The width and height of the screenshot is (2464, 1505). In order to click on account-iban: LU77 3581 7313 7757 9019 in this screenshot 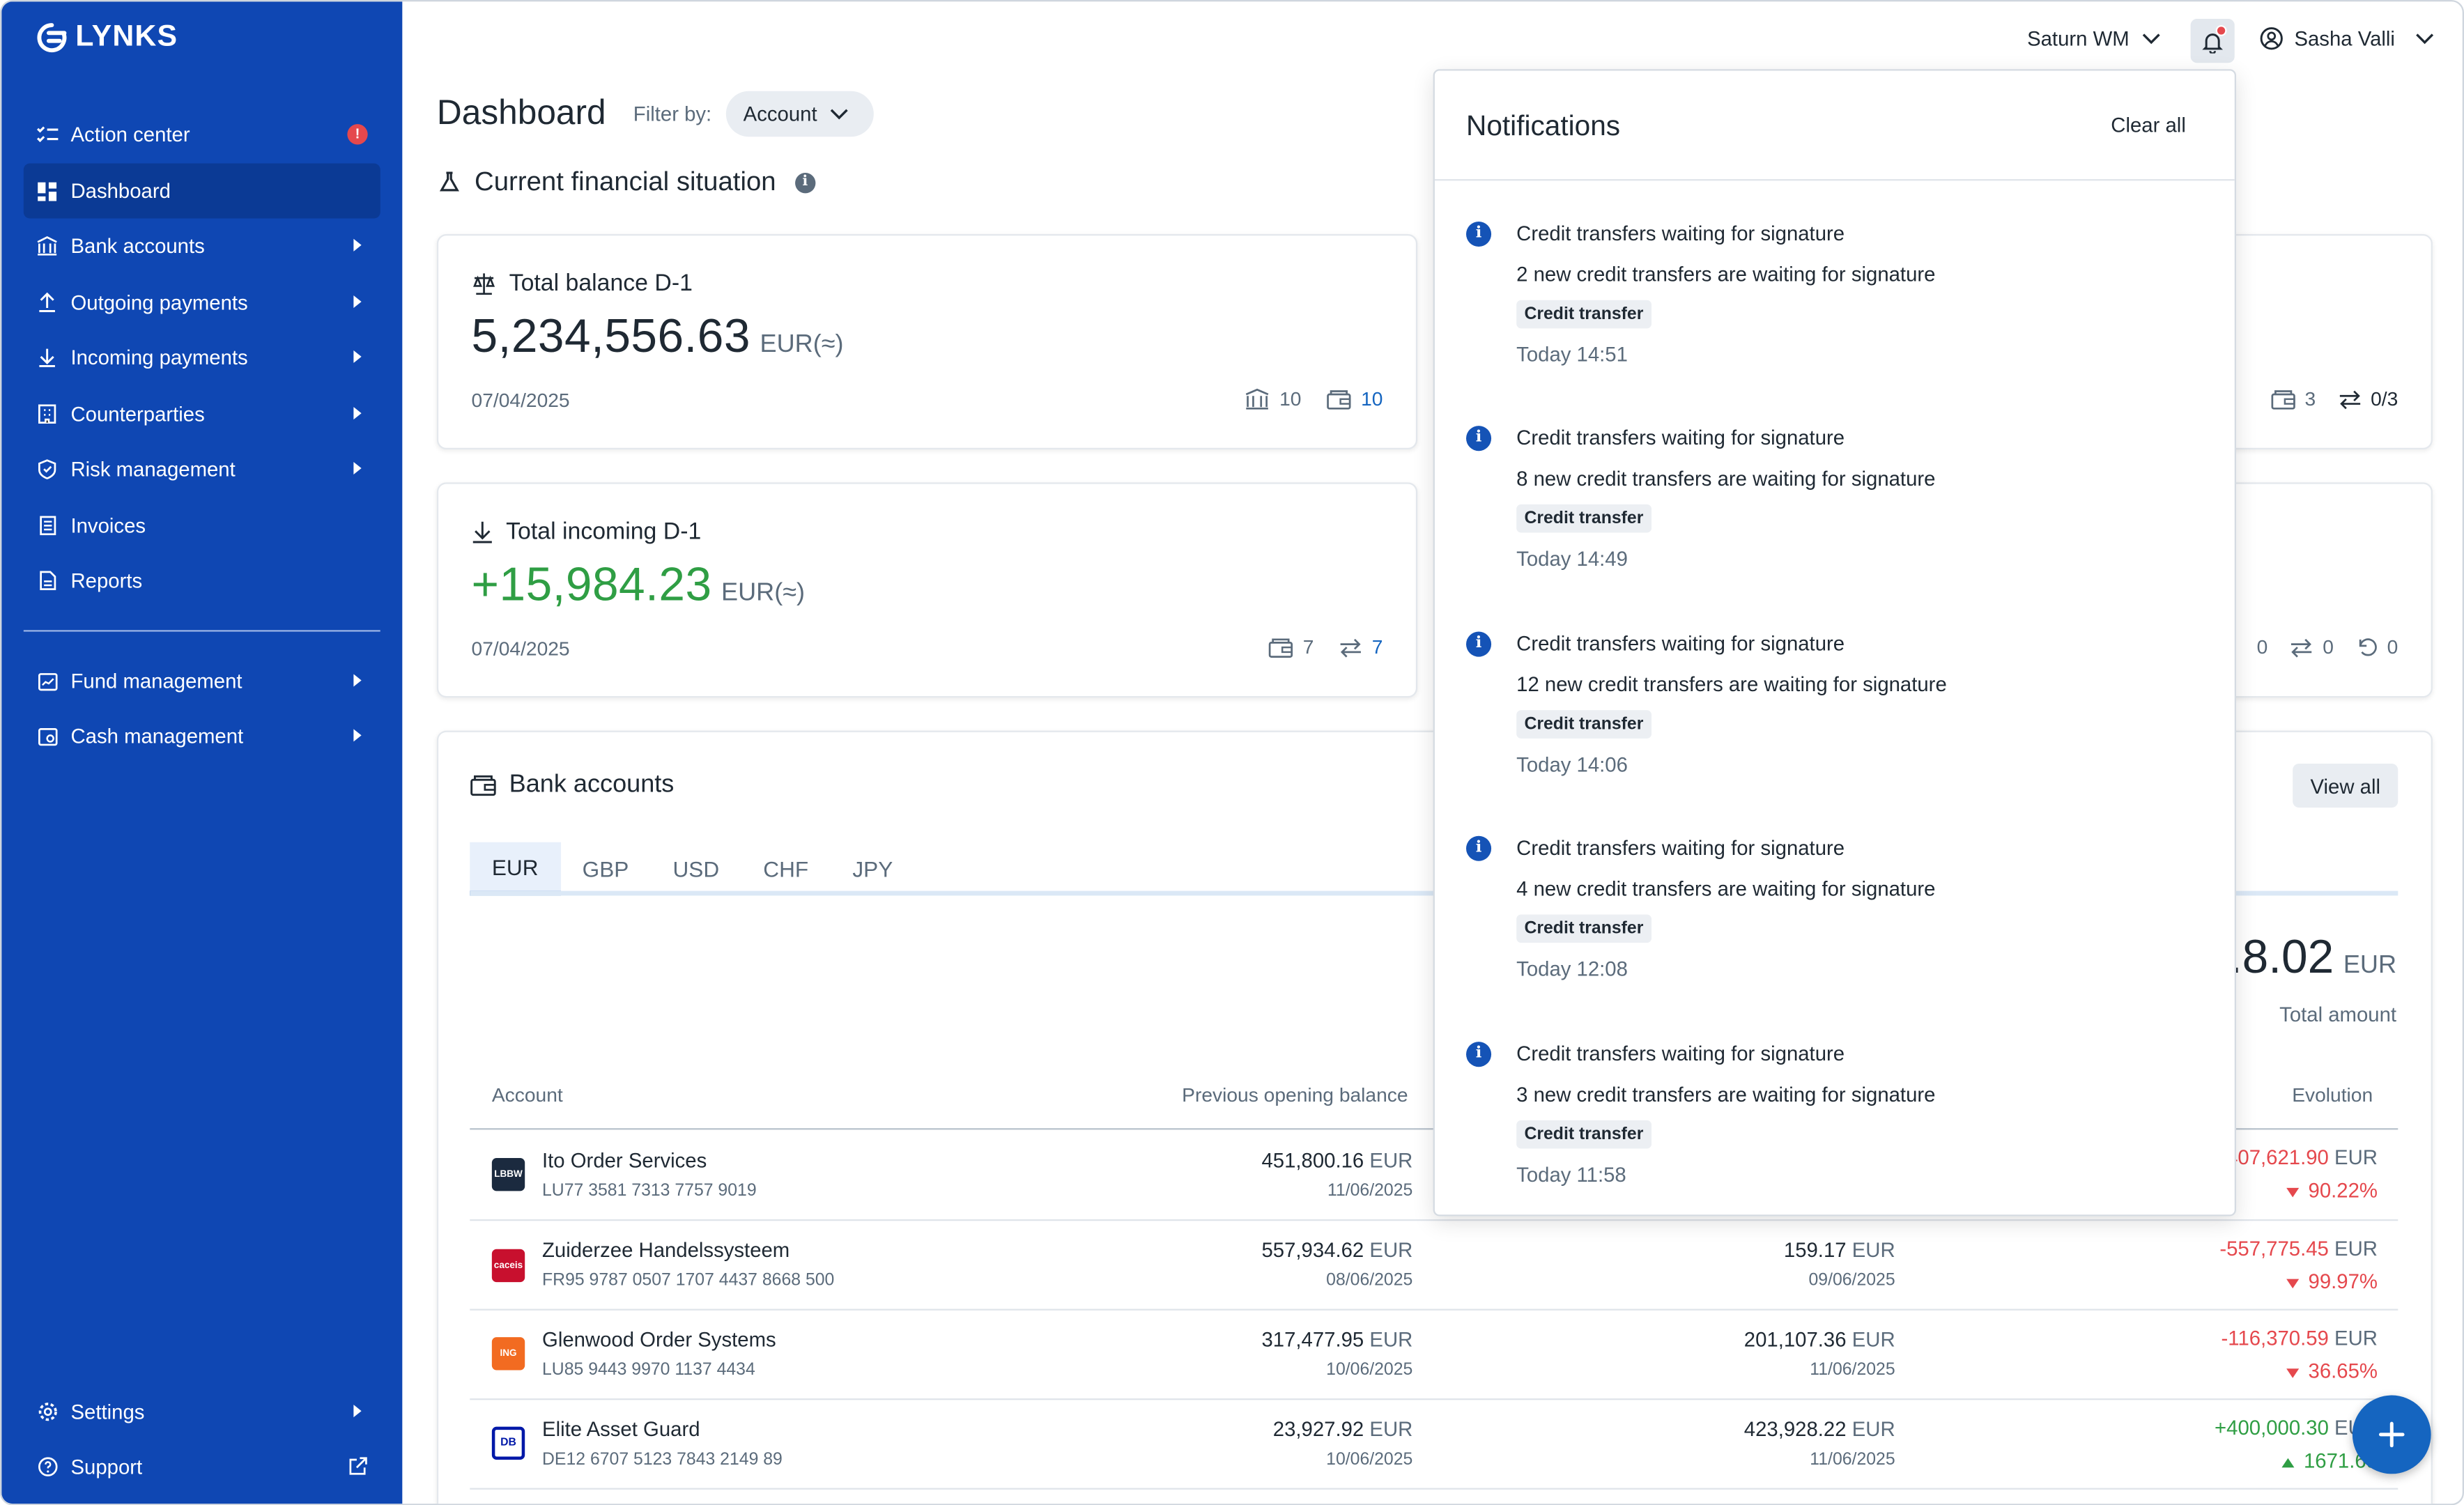, I will do `click(649, 1191)`.